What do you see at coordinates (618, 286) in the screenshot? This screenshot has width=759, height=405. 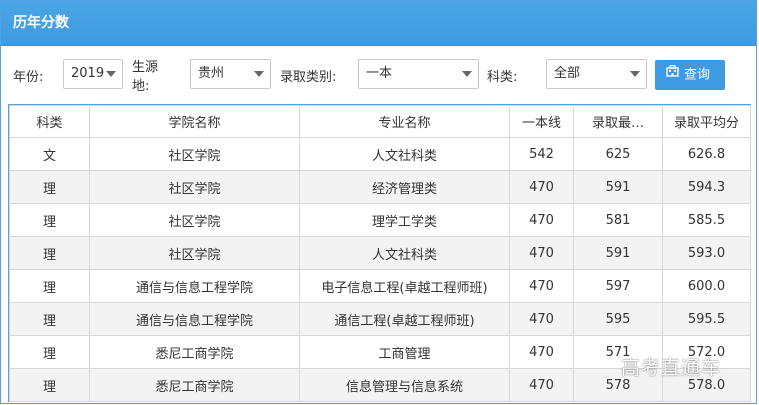 I see `table-cell: 597` at bounding box center [618, 286].